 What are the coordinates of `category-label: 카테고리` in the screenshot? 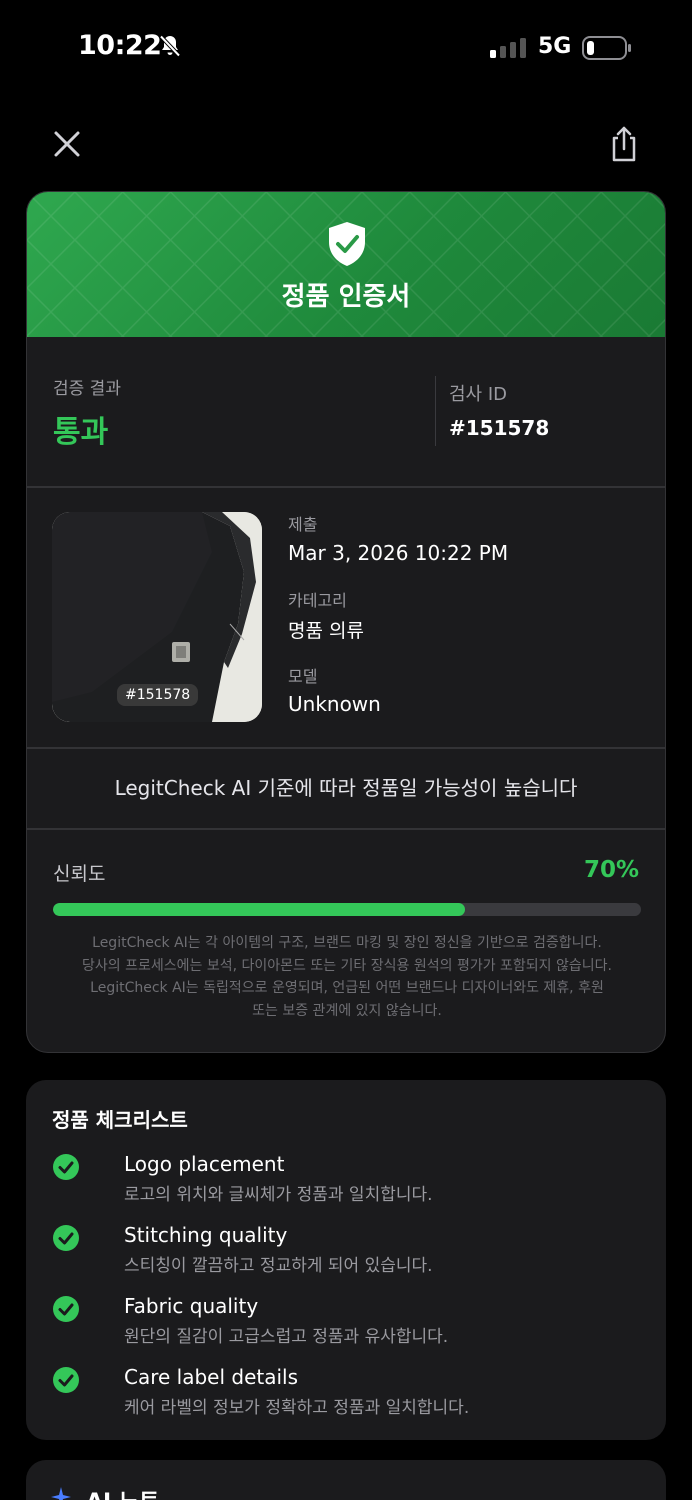 It's located at (317, 600).